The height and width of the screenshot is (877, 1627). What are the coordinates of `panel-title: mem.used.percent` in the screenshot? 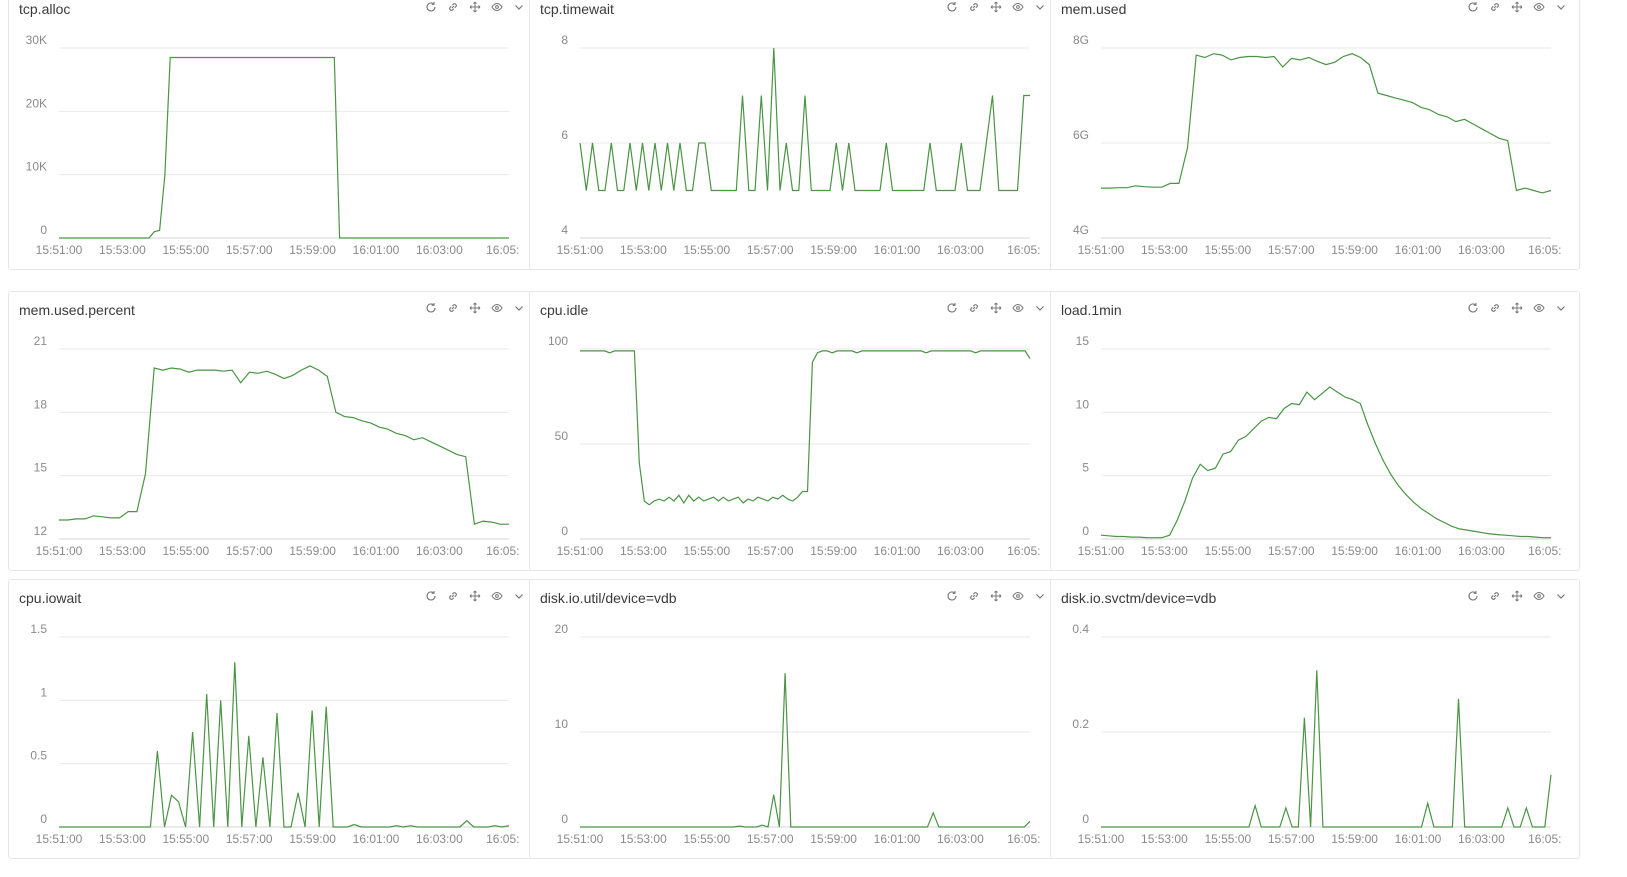 It's located at (77, 310).